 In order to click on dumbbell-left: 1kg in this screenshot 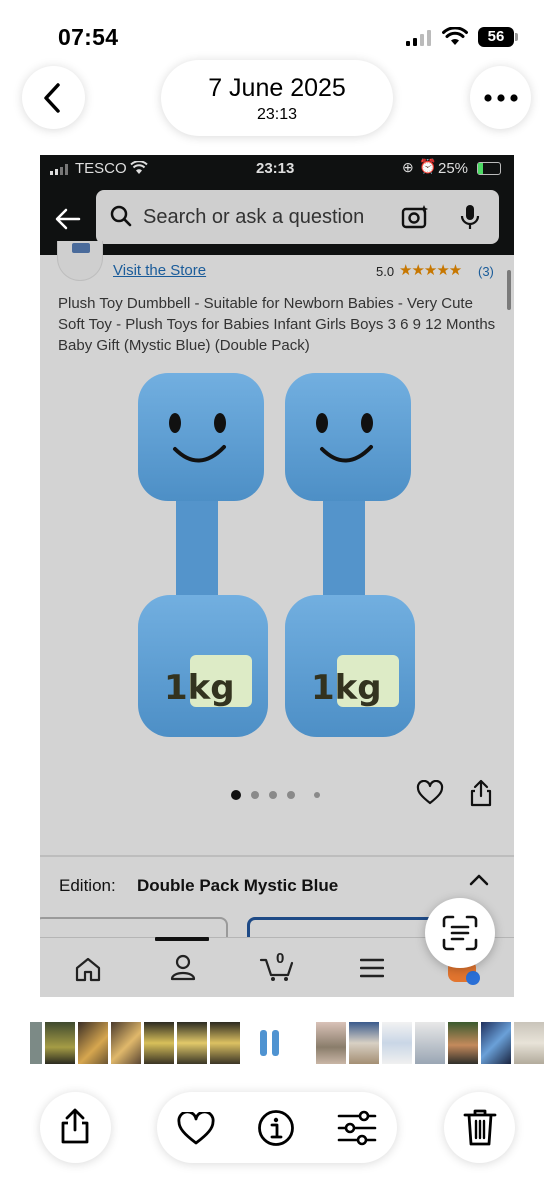, I will do `click(203, 555)`.